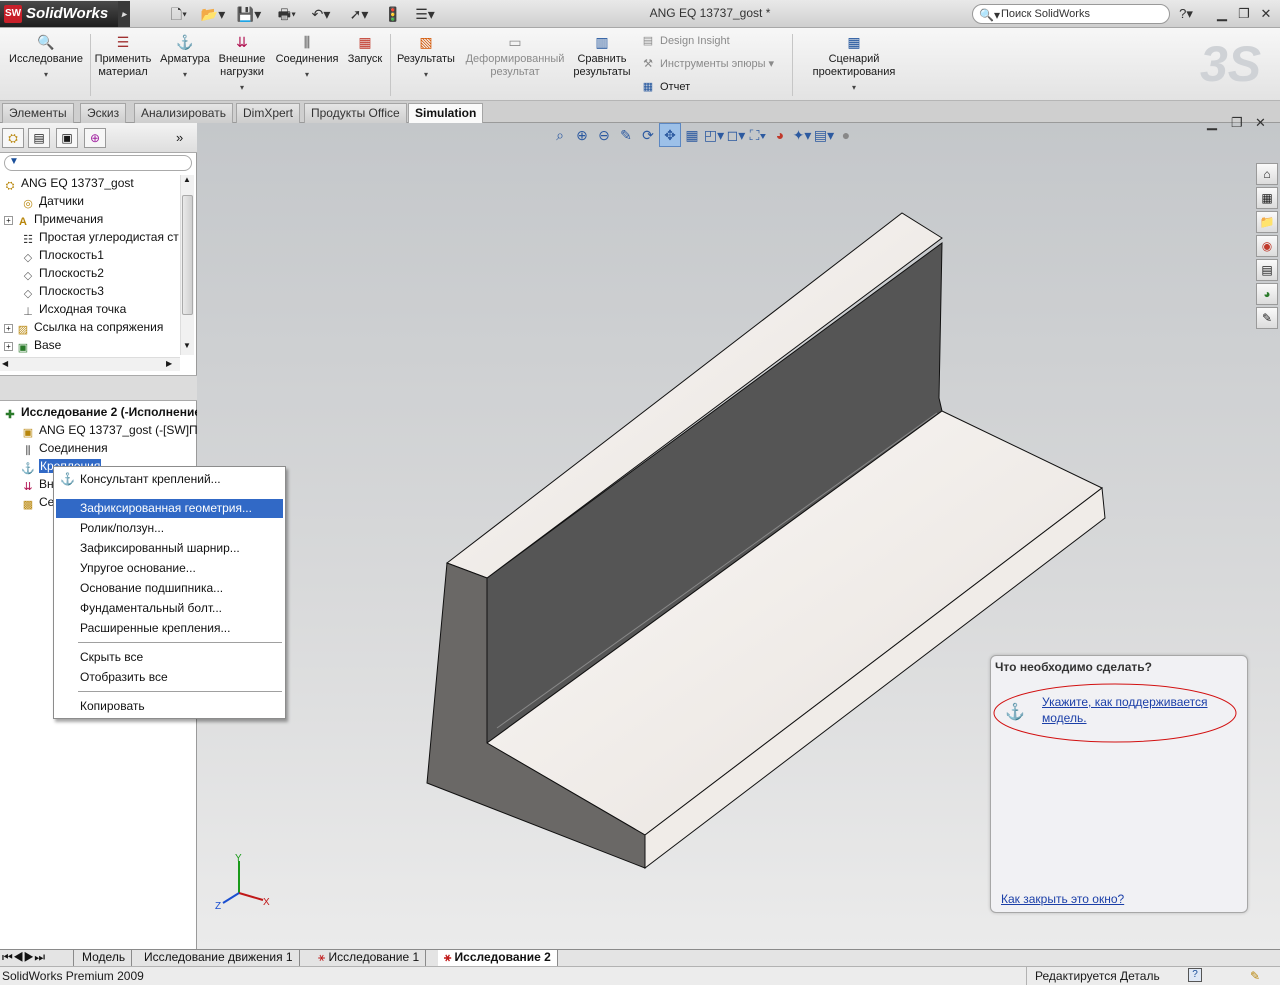 Image resolution: width=1280 pixels, height=985 pixels. What do you see at coordinates (1137, 710) in the screenshot?
I see `specify-support-link: Укажите, как поддерживается модель.` at bounding box center [1137, 710].